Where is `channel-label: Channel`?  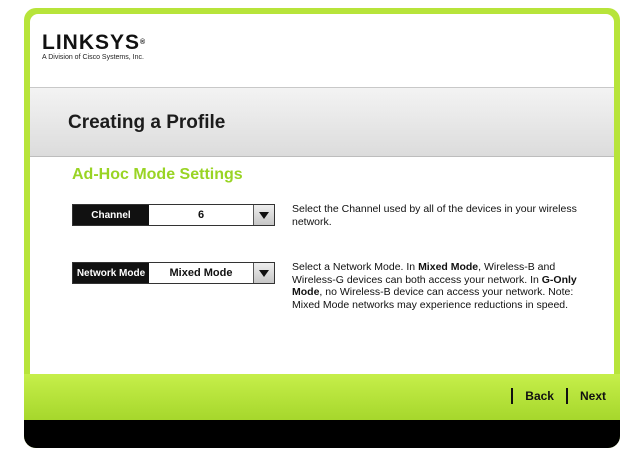 channel-label: Channel is located at coordinates (111, 215).